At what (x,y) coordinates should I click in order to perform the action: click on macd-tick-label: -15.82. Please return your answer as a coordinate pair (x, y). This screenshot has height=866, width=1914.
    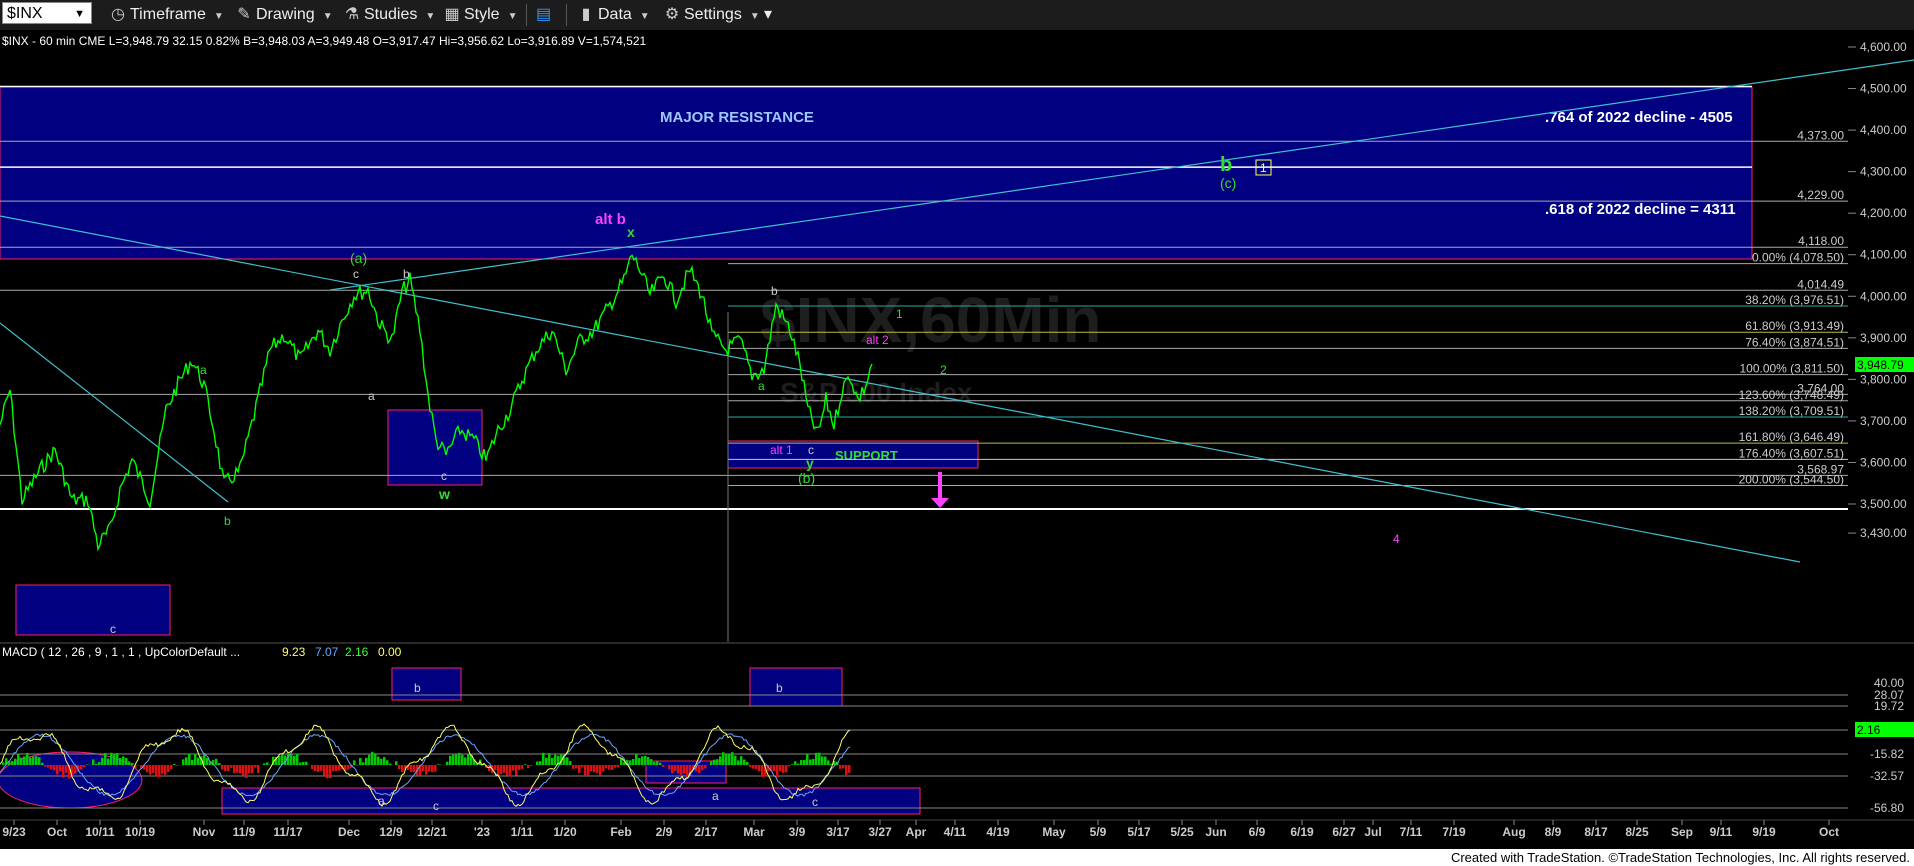
    Looking at the image, I should click on (1887, 754).